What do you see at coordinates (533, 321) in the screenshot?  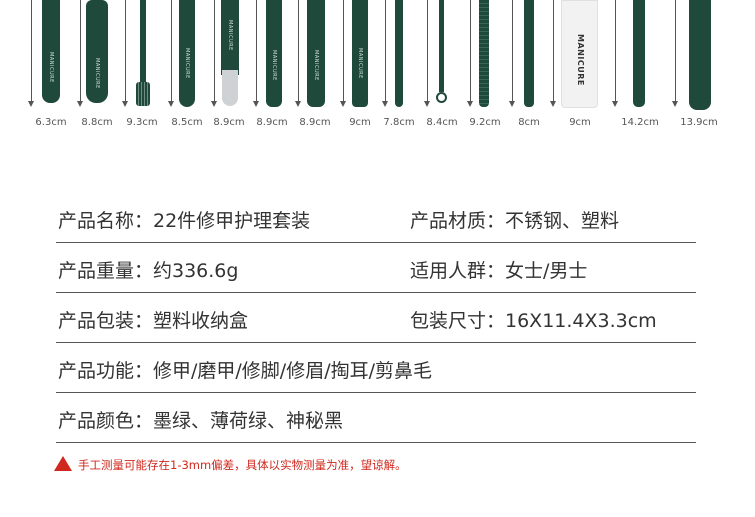 I see `spec-package-size: 包装尺寸：16X11.4X3.3cm` at bounding box center [533, 321].